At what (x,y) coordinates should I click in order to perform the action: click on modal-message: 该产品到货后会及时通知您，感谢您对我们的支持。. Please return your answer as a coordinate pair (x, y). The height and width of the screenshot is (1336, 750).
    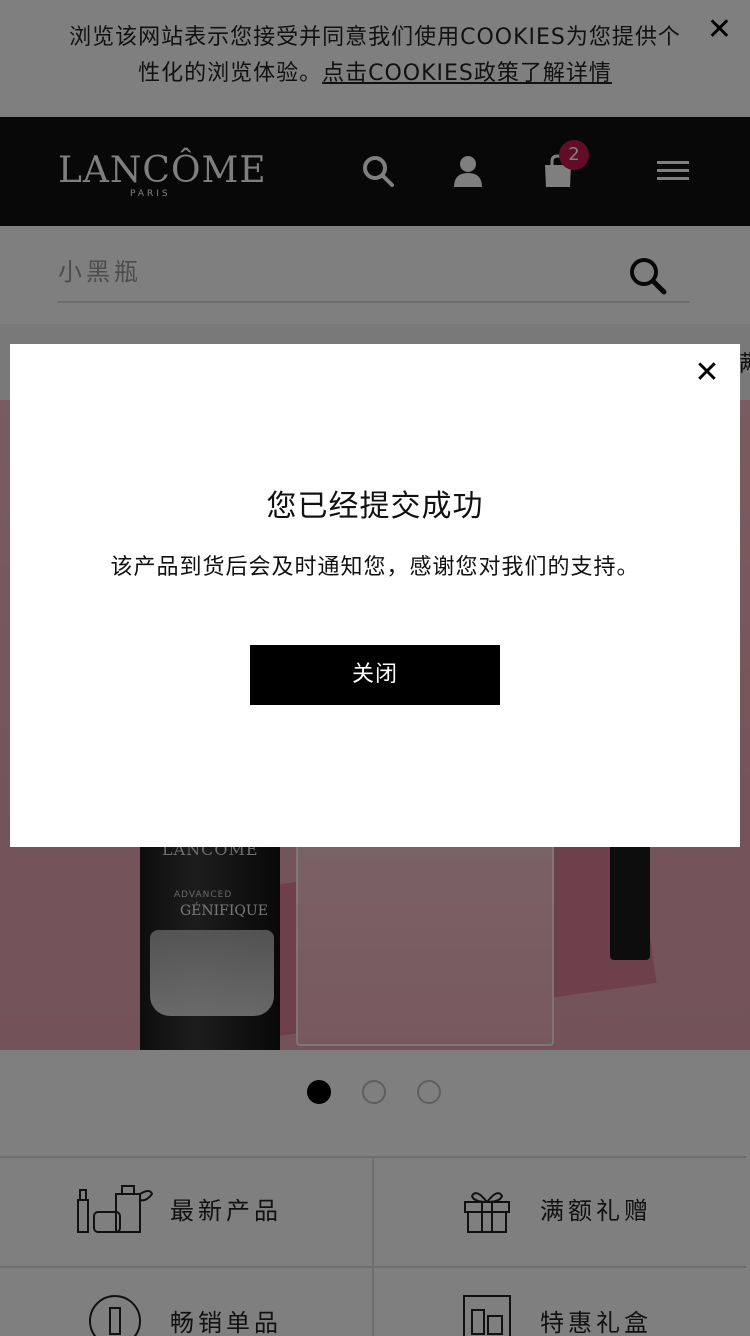
    Looking at the image, I should click on (375, 567).